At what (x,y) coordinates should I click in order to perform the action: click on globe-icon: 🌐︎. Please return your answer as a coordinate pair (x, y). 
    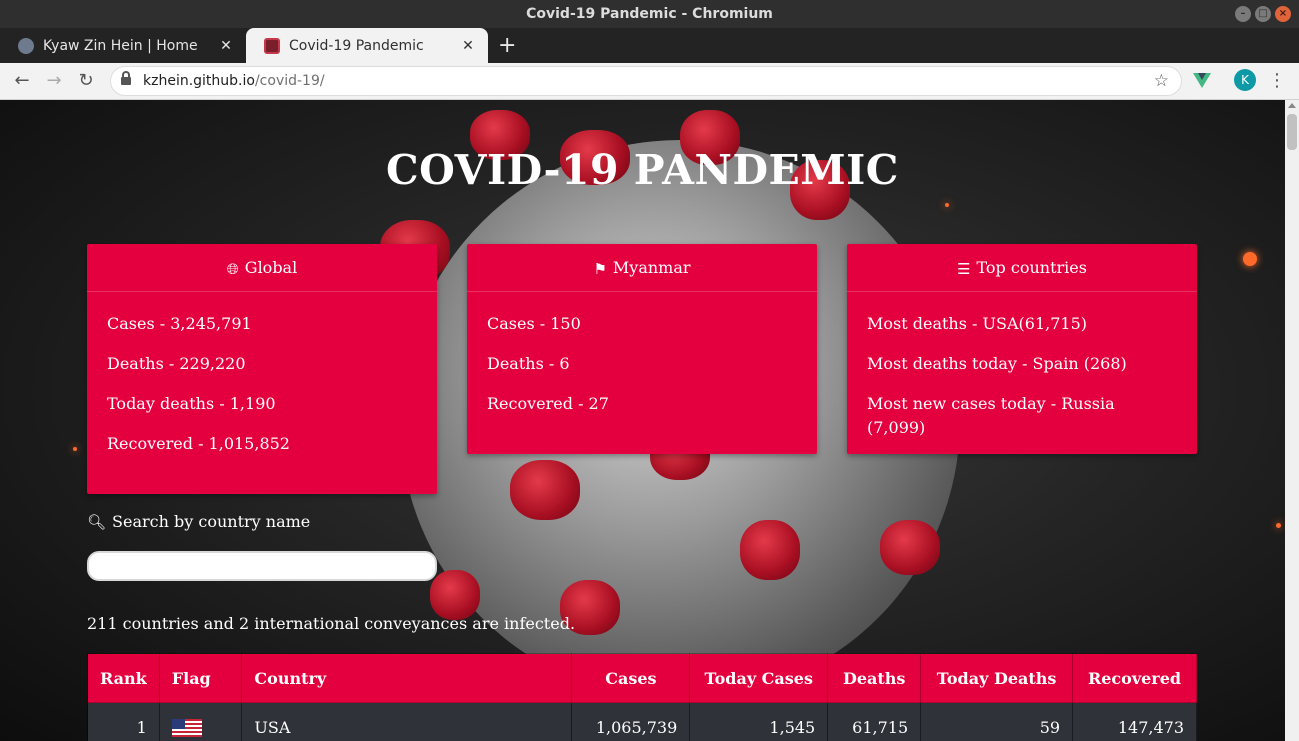
    Looking at the image, I should click on (232, 269).